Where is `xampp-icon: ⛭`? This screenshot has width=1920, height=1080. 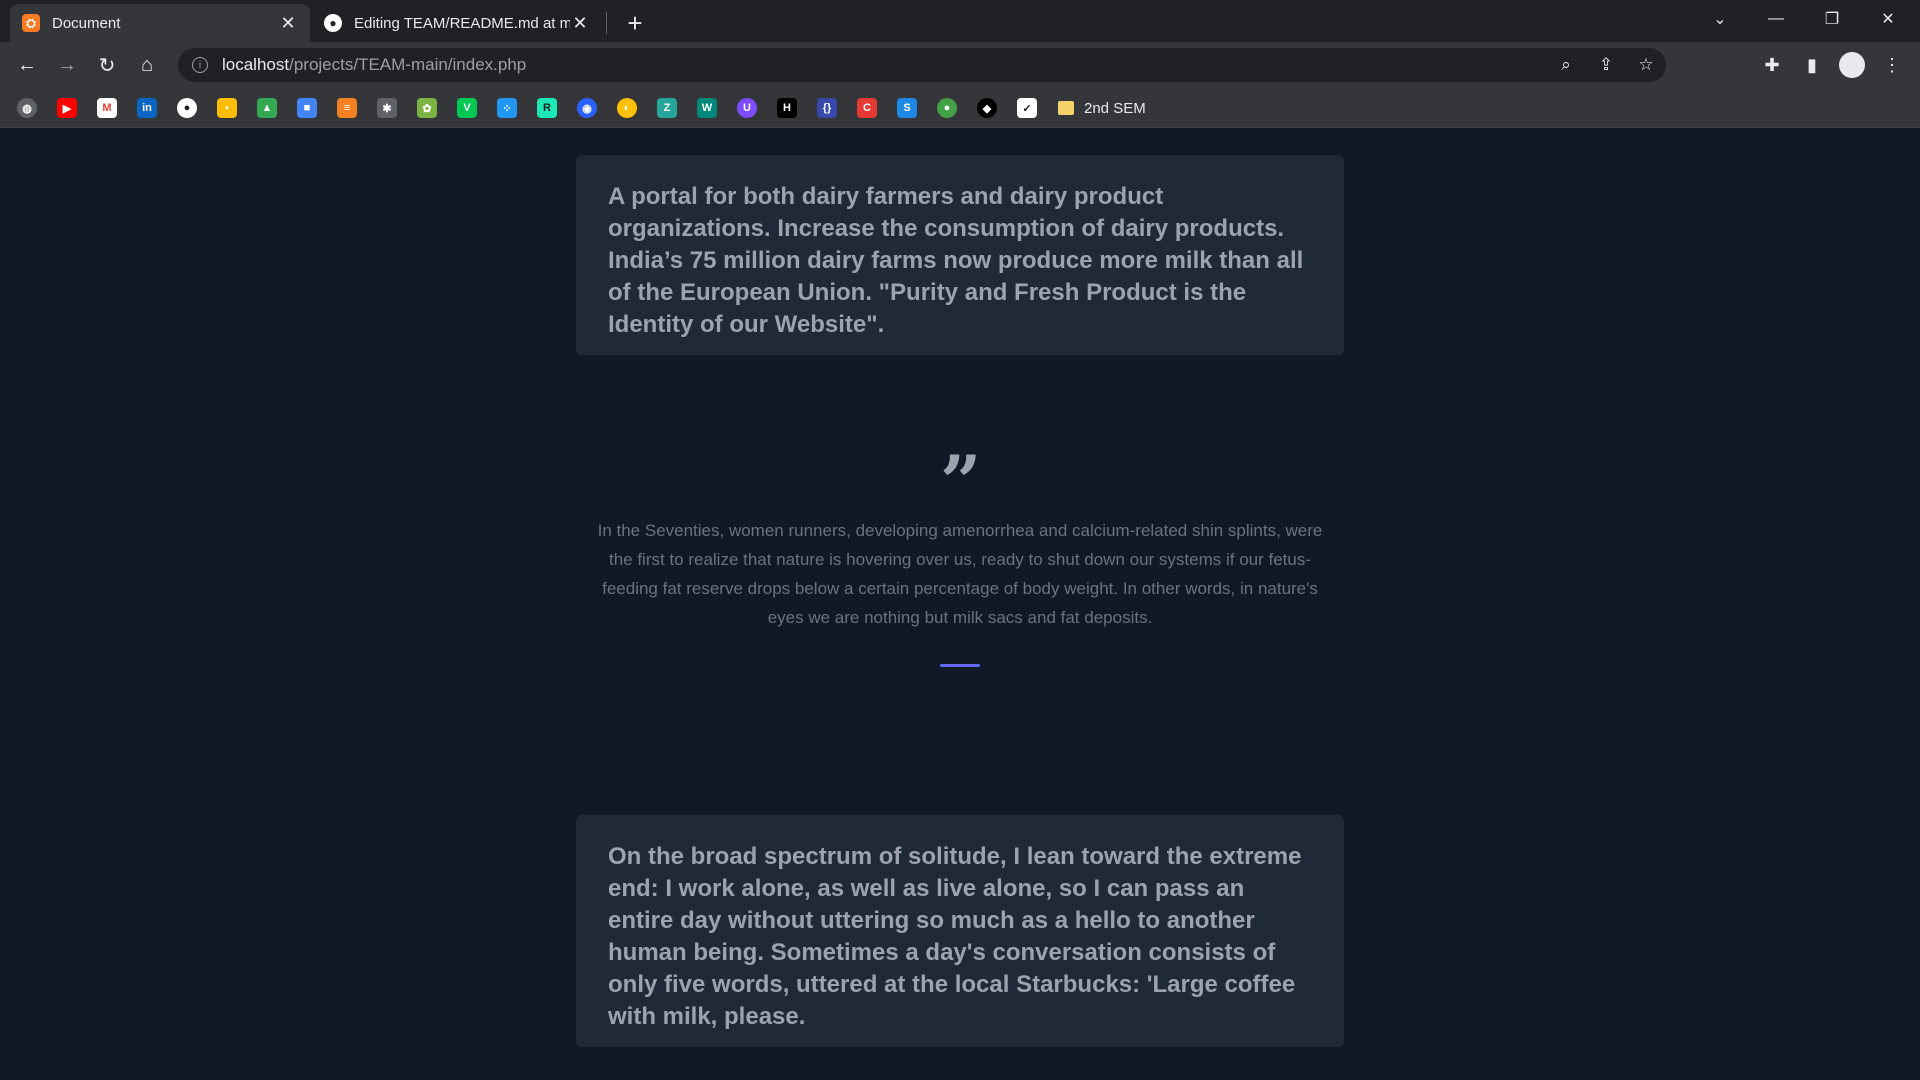 xampp-icon: ⛭ is located at coordinates (31, 23).